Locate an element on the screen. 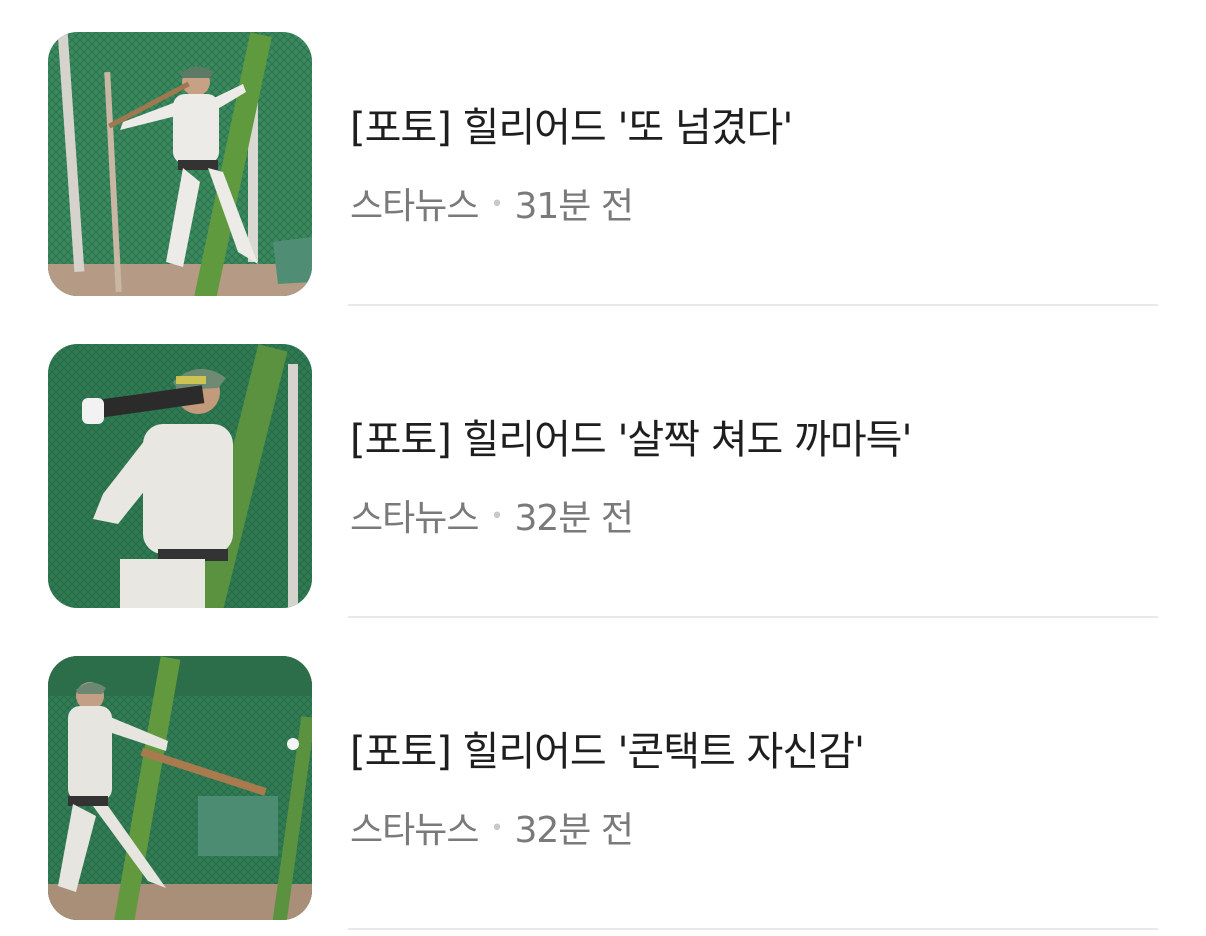 This screenshot has width=1206, height=936. news-title: [포토] 힐리어드 '살짝 쳐도 까마득' is located at coordinates (631, 440).